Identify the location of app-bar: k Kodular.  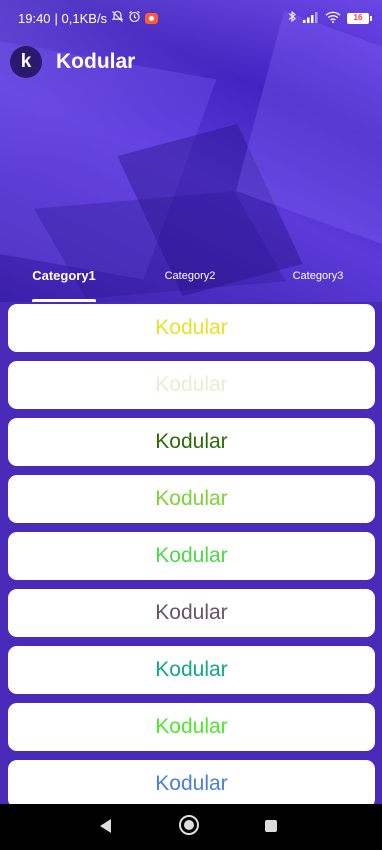
(67, 62).